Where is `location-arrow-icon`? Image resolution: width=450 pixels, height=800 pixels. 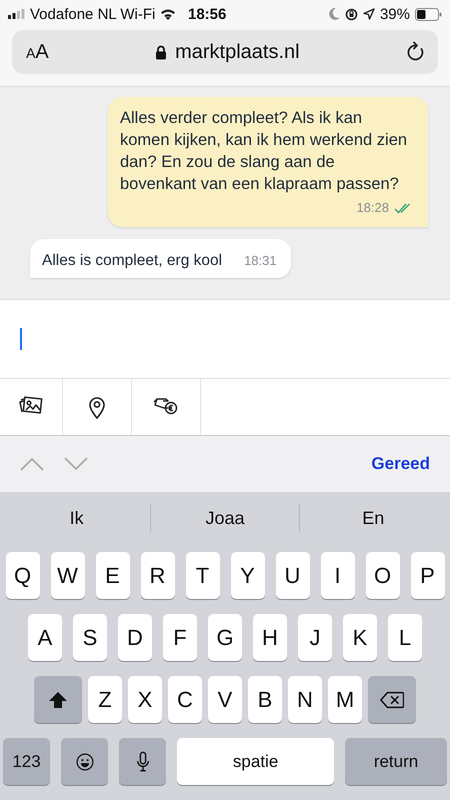
location-arrow-icon is located at coordinates (368, 14).